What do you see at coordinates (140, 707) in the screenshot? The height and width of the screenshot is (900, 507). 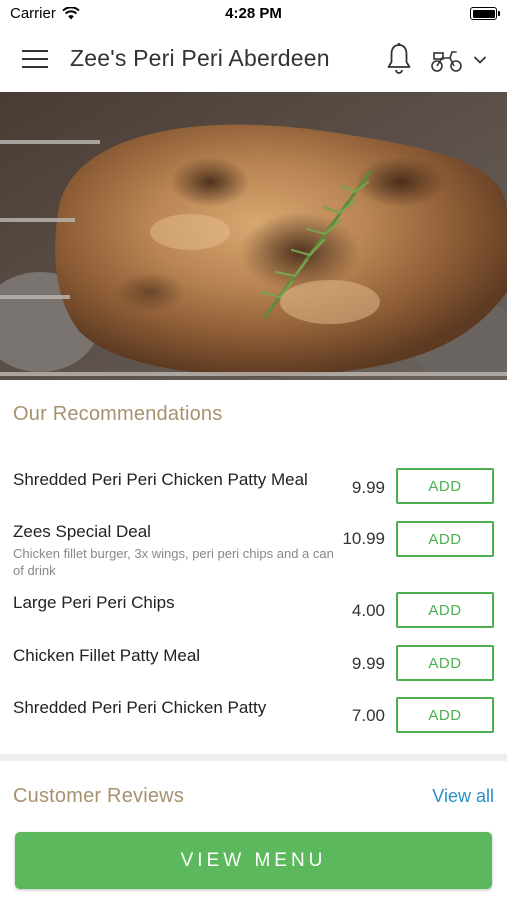 I see `item-name: Shredded Peri Peri Chicken Patty` at bounding box center [140, 707].